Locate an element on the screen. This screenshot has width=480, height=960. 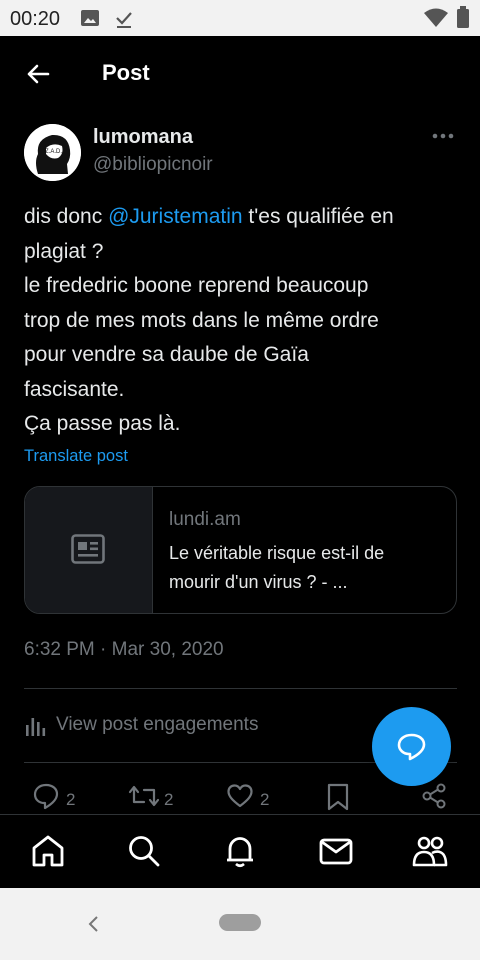
repost-button: 2 is located at coordinates (150, 797).